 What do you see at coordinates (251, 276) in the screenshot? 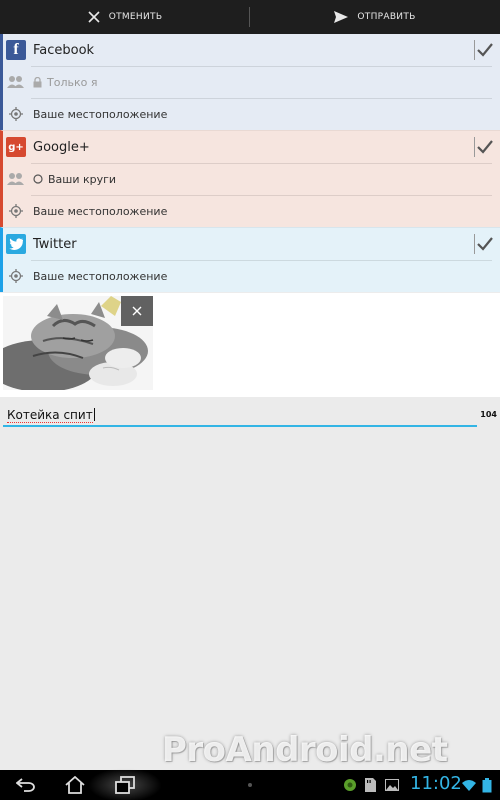
I see `location-row-twitter: Ваше местоположение` at bounding box center [251, 276].